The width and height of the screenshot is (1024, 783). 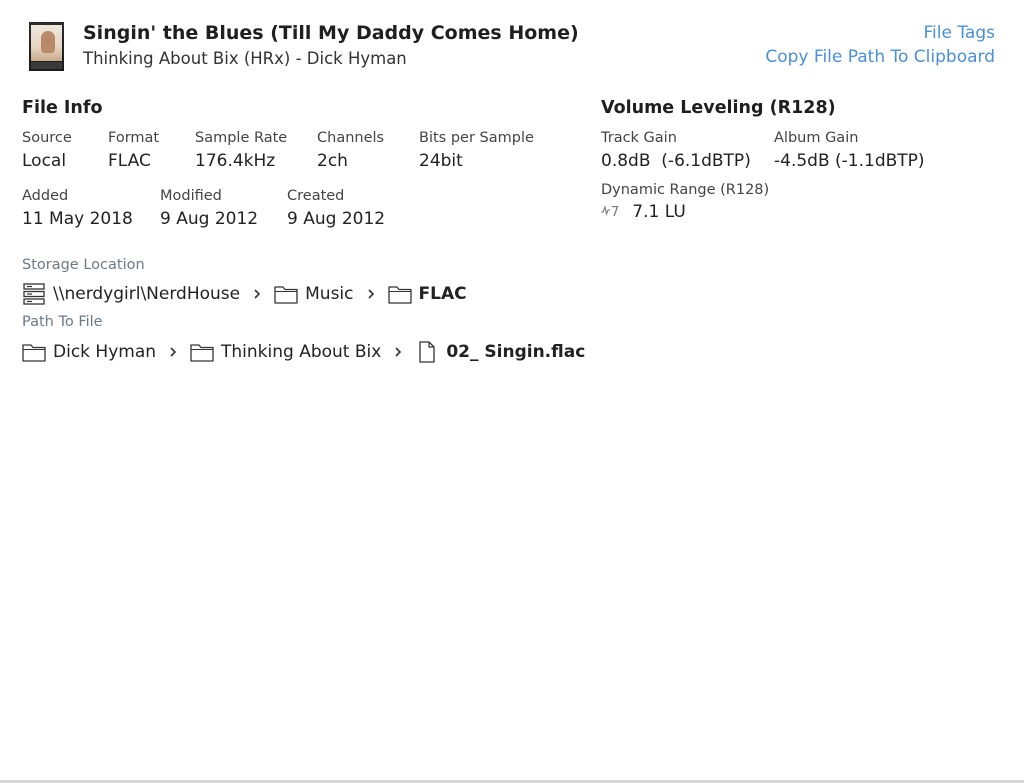 I want to click on path-crumb-album: Thinking About Bix, so click(x=285, y=352).